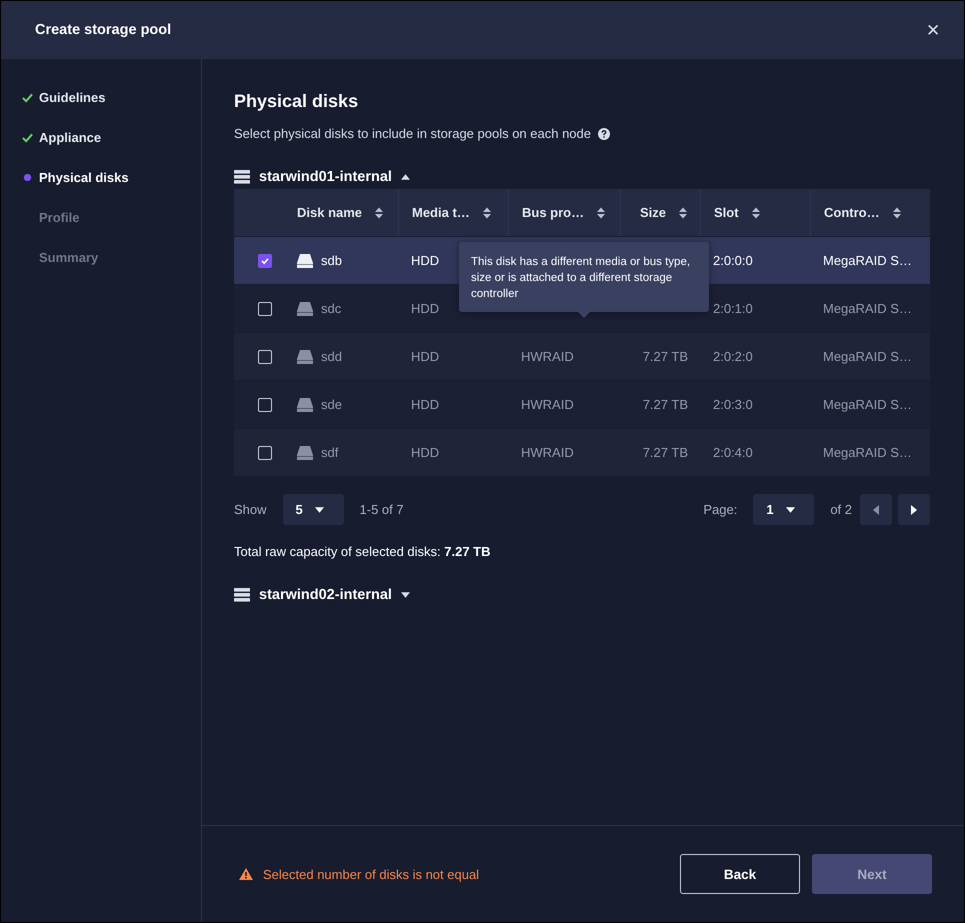 The width and height of the screenshot is (965, 923). Describe the element at coordinates (331, 260) in the screenshot. I see `table-cell: sdb` at that location.